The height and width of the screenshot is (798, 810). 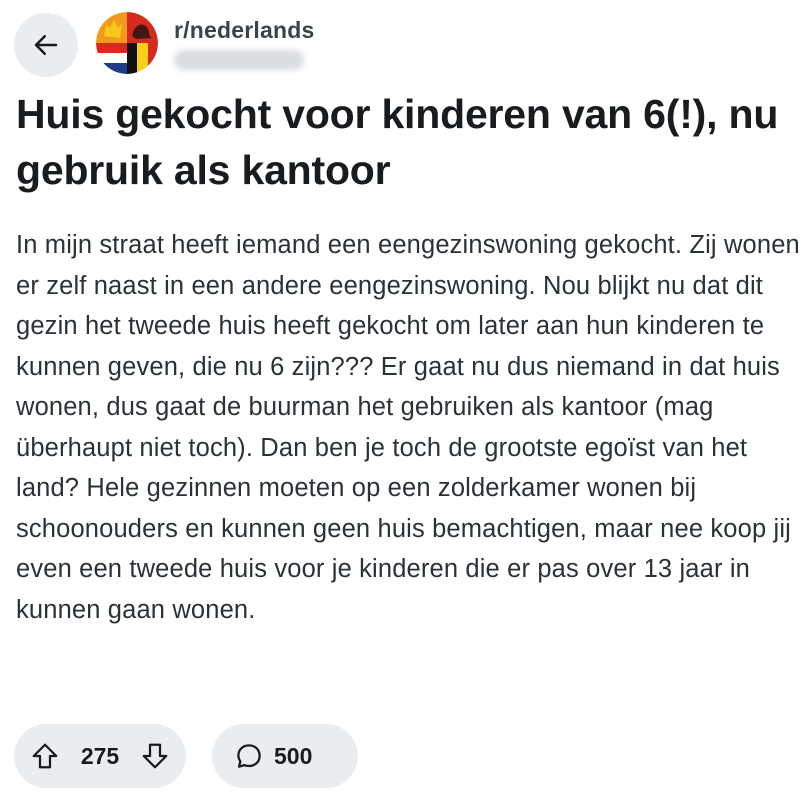 What do you see at coordinates (324, 30) in the screenshot?
I see `subreddit-name: r/nederlands` at bounding box center [324, 30].